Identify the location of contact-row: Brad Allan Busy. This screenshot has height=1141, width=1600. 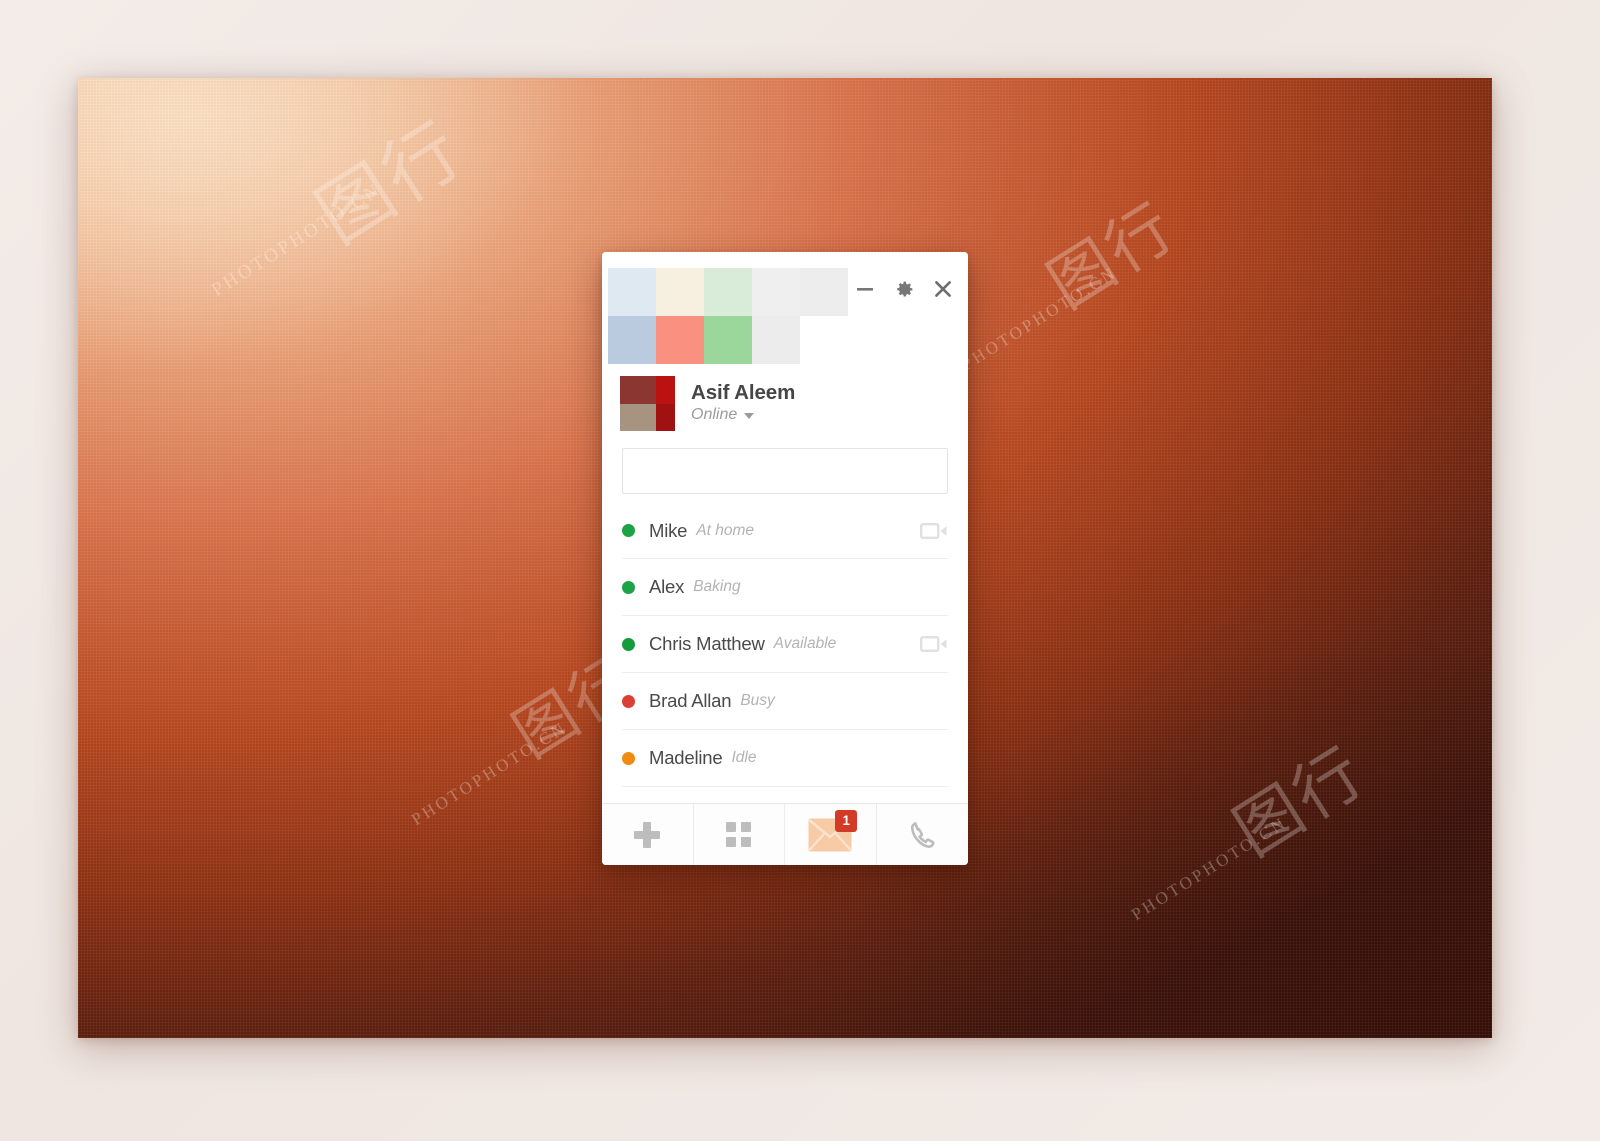
(785, 701).